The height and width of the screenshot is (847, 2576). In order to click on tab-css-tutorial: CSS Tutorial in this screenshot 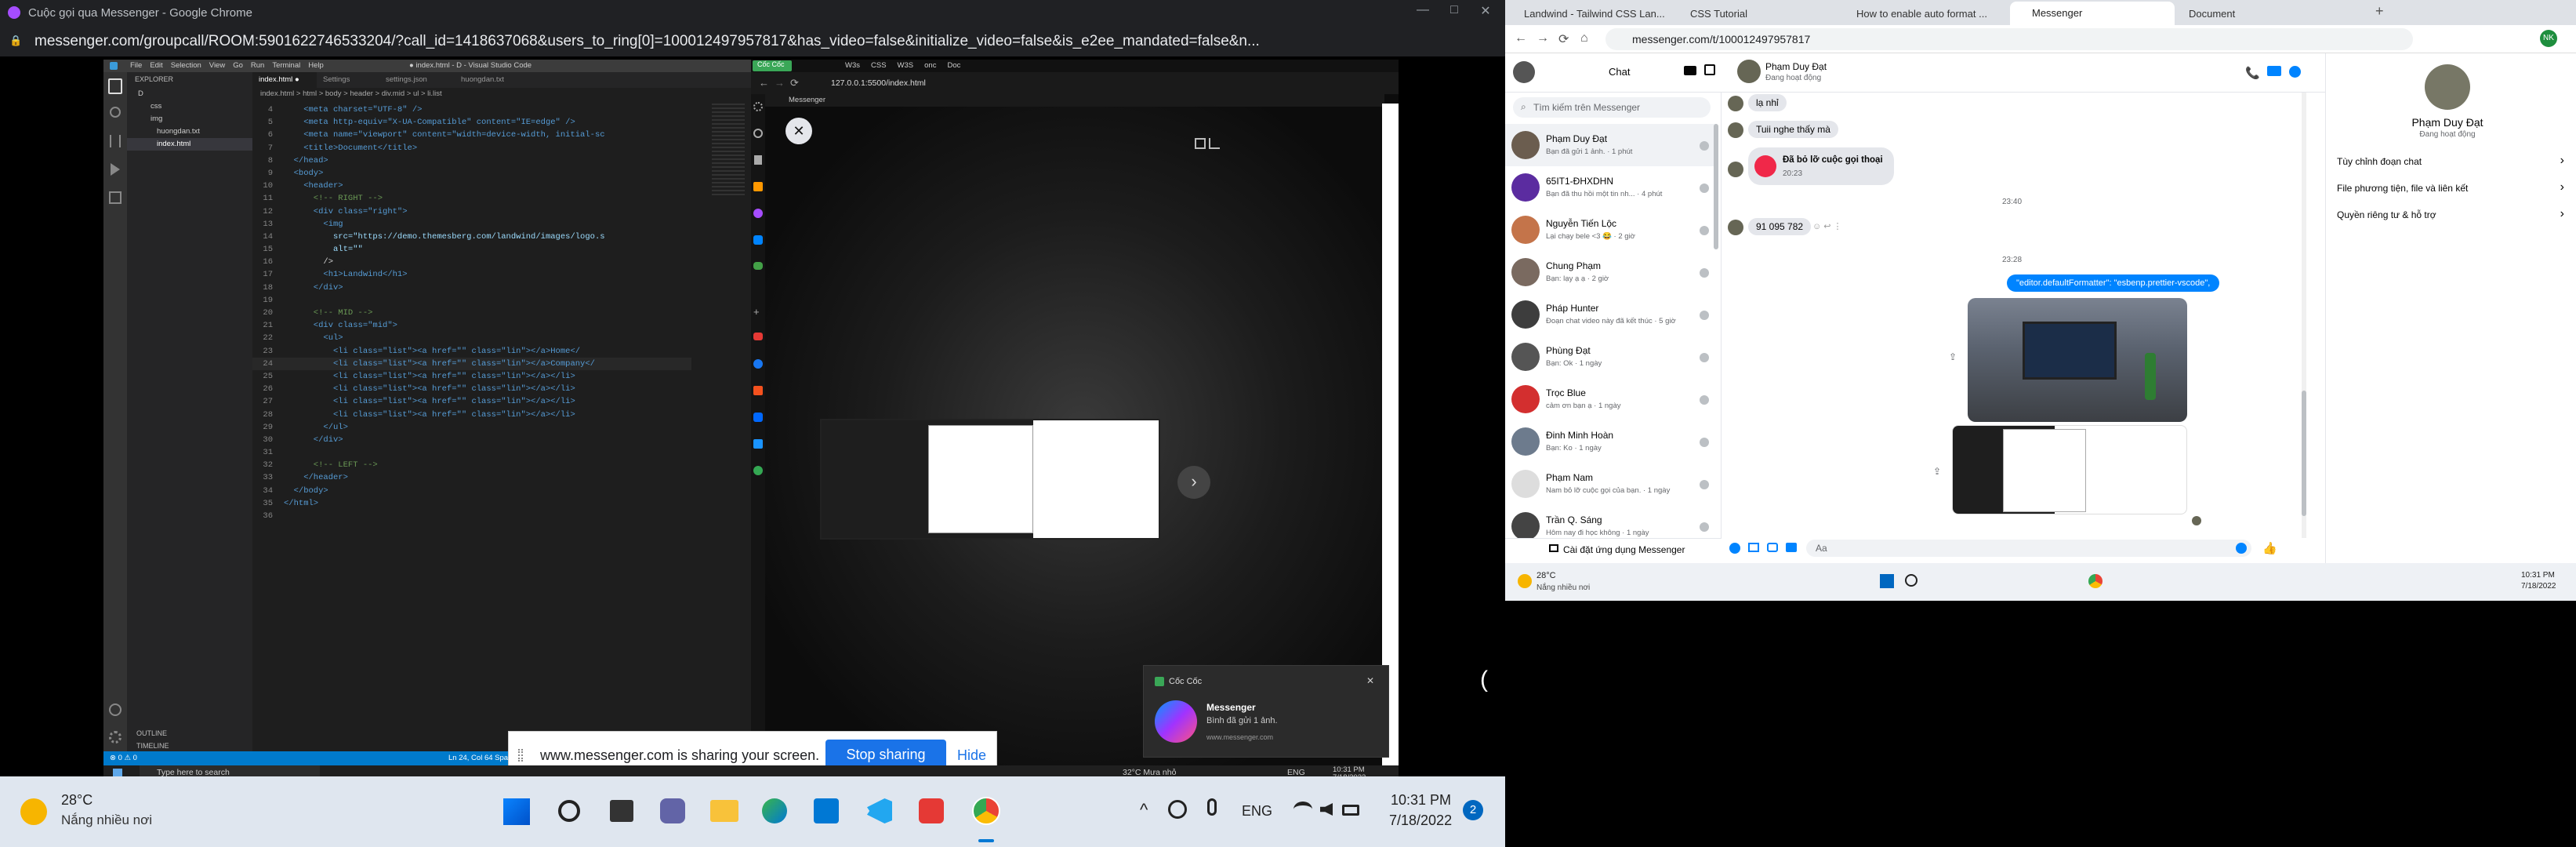, I will do `click(1760, 14)`.